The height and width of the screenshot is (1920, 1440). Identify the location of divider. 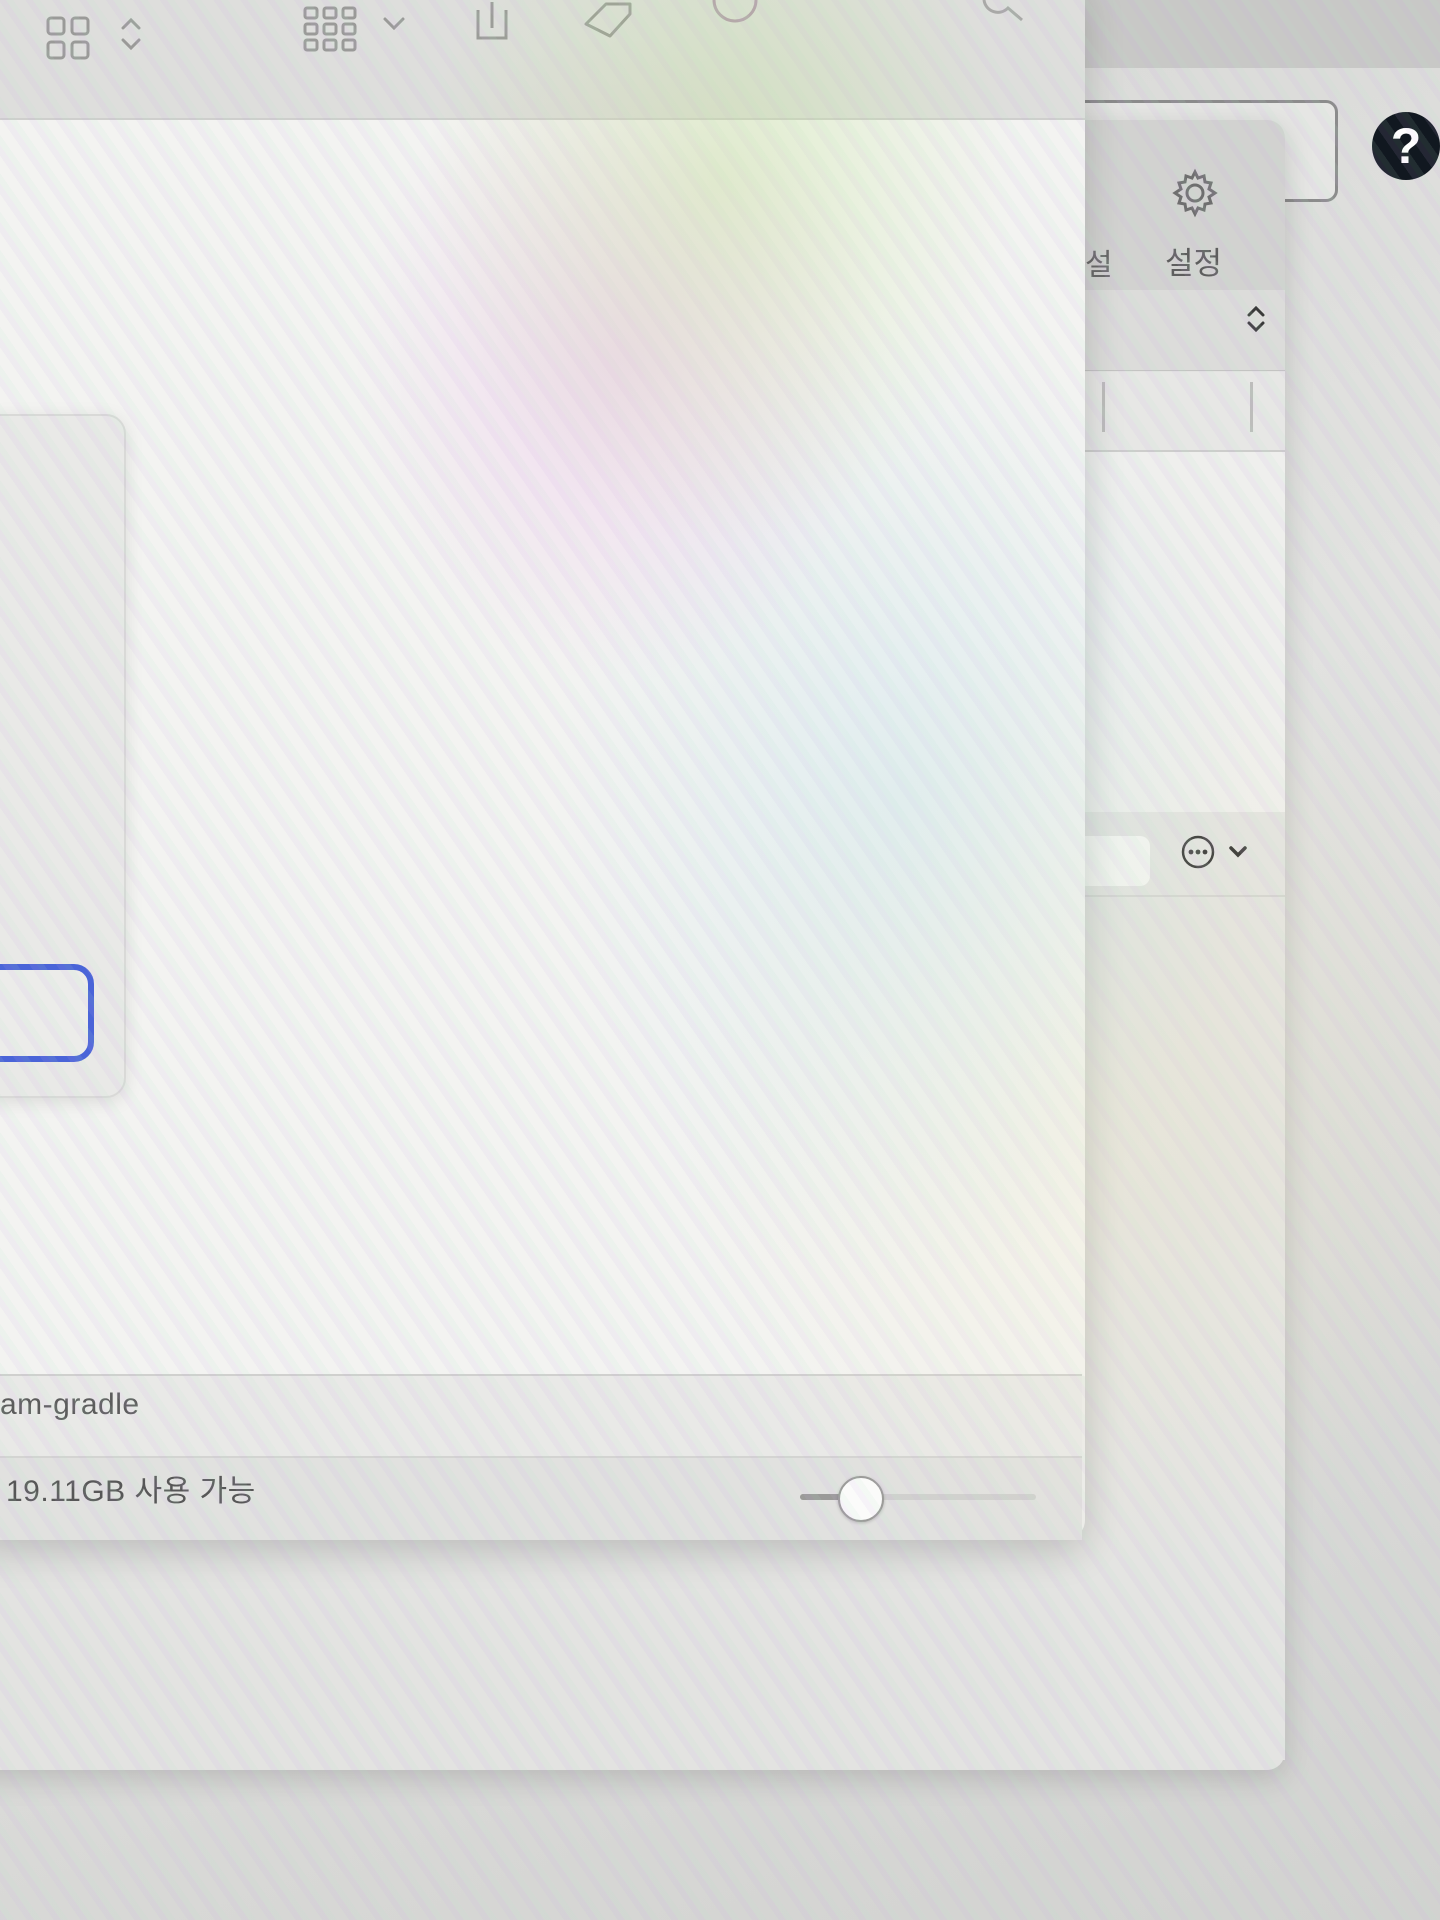
(1172, 896).